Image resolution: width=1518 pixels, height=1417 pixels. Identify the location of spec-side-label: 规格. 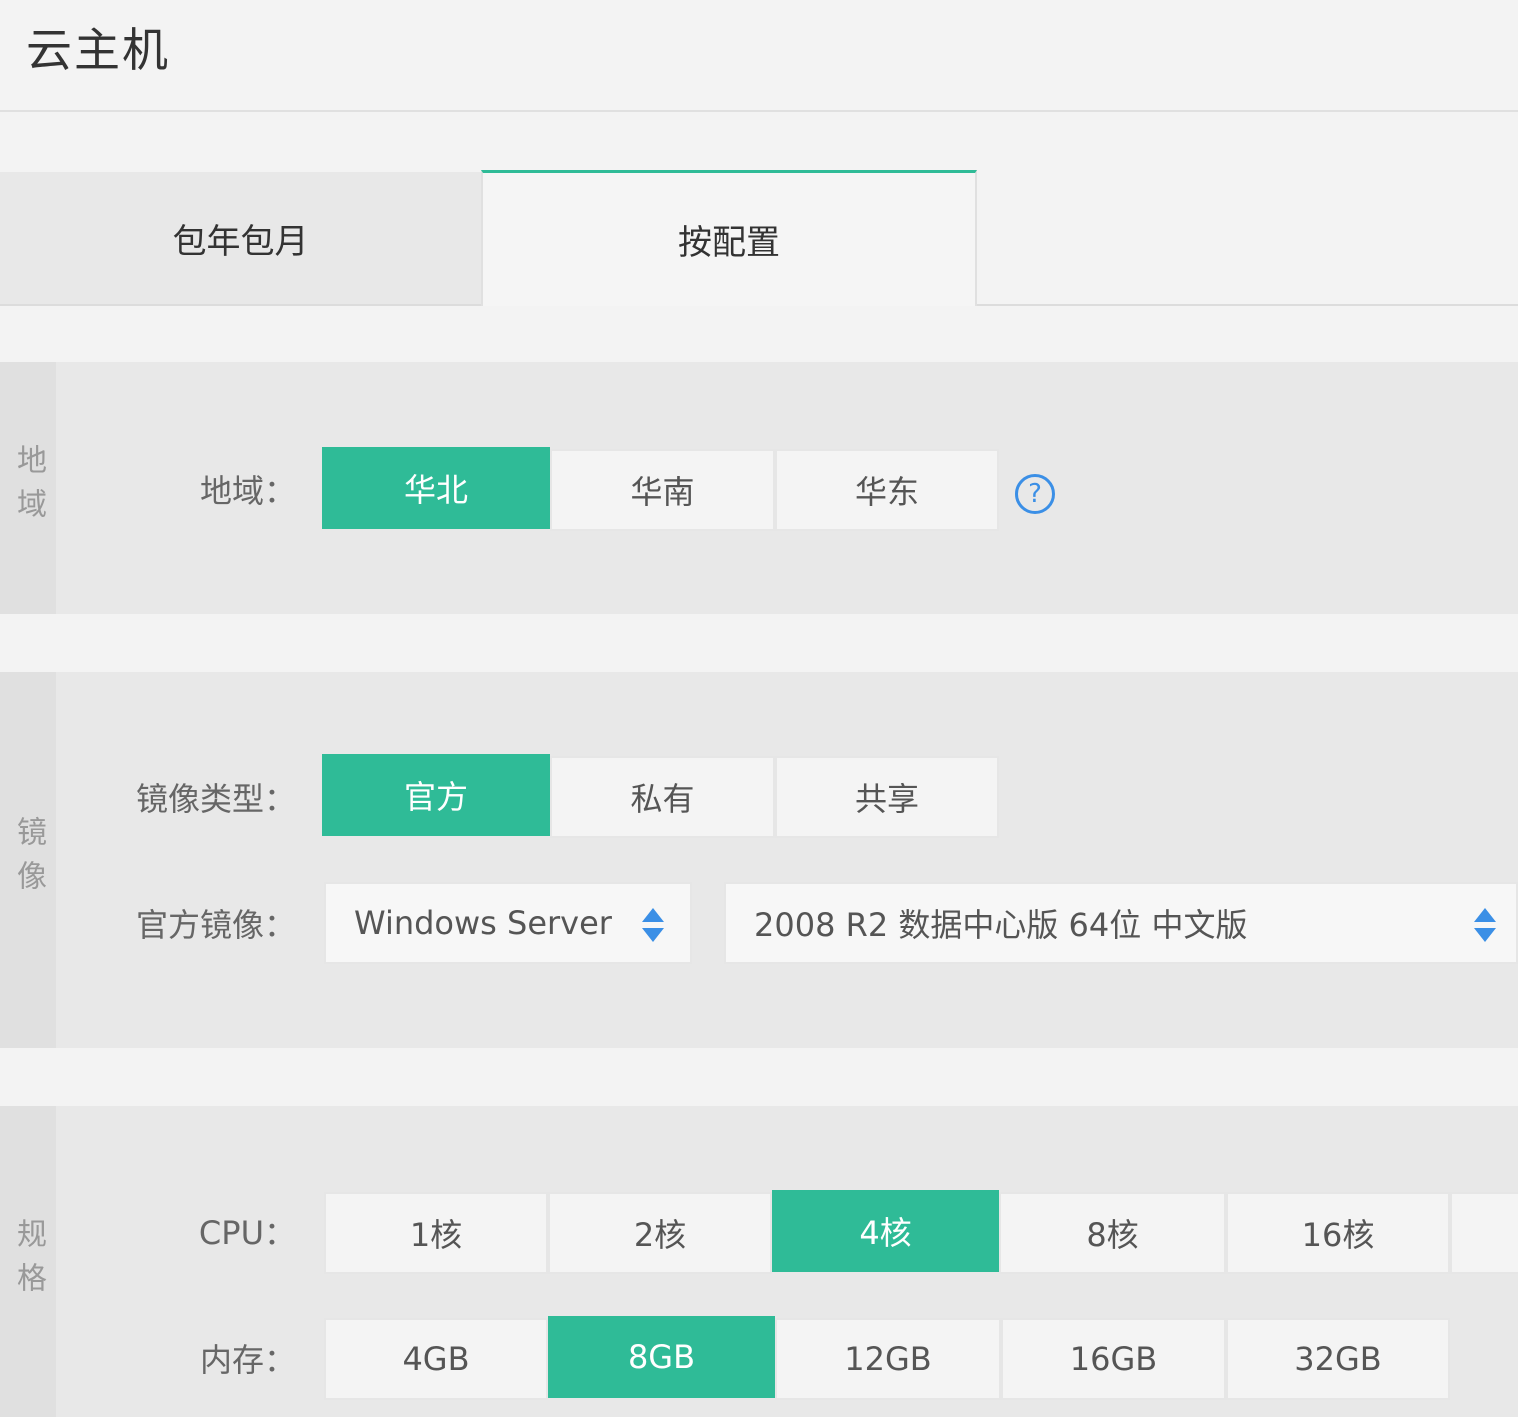
(28, 1261).